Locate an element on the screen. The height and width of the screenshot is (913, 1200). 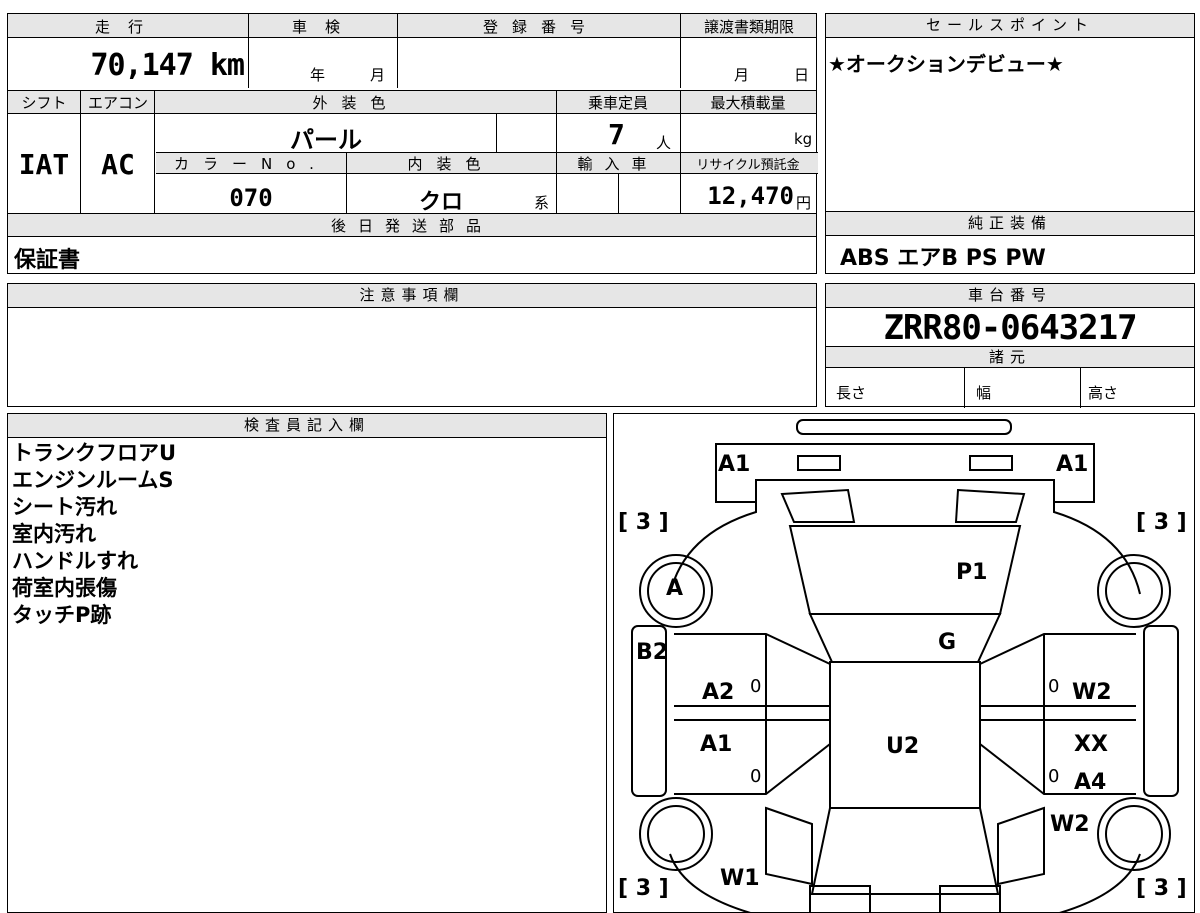
capacity-unit: 人 is located at coordinates (664, 143).